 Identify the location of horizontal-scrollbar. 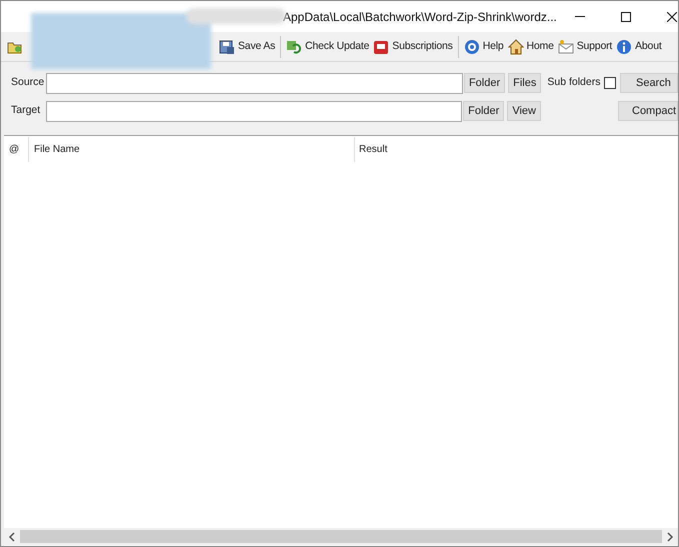
(341, 536).